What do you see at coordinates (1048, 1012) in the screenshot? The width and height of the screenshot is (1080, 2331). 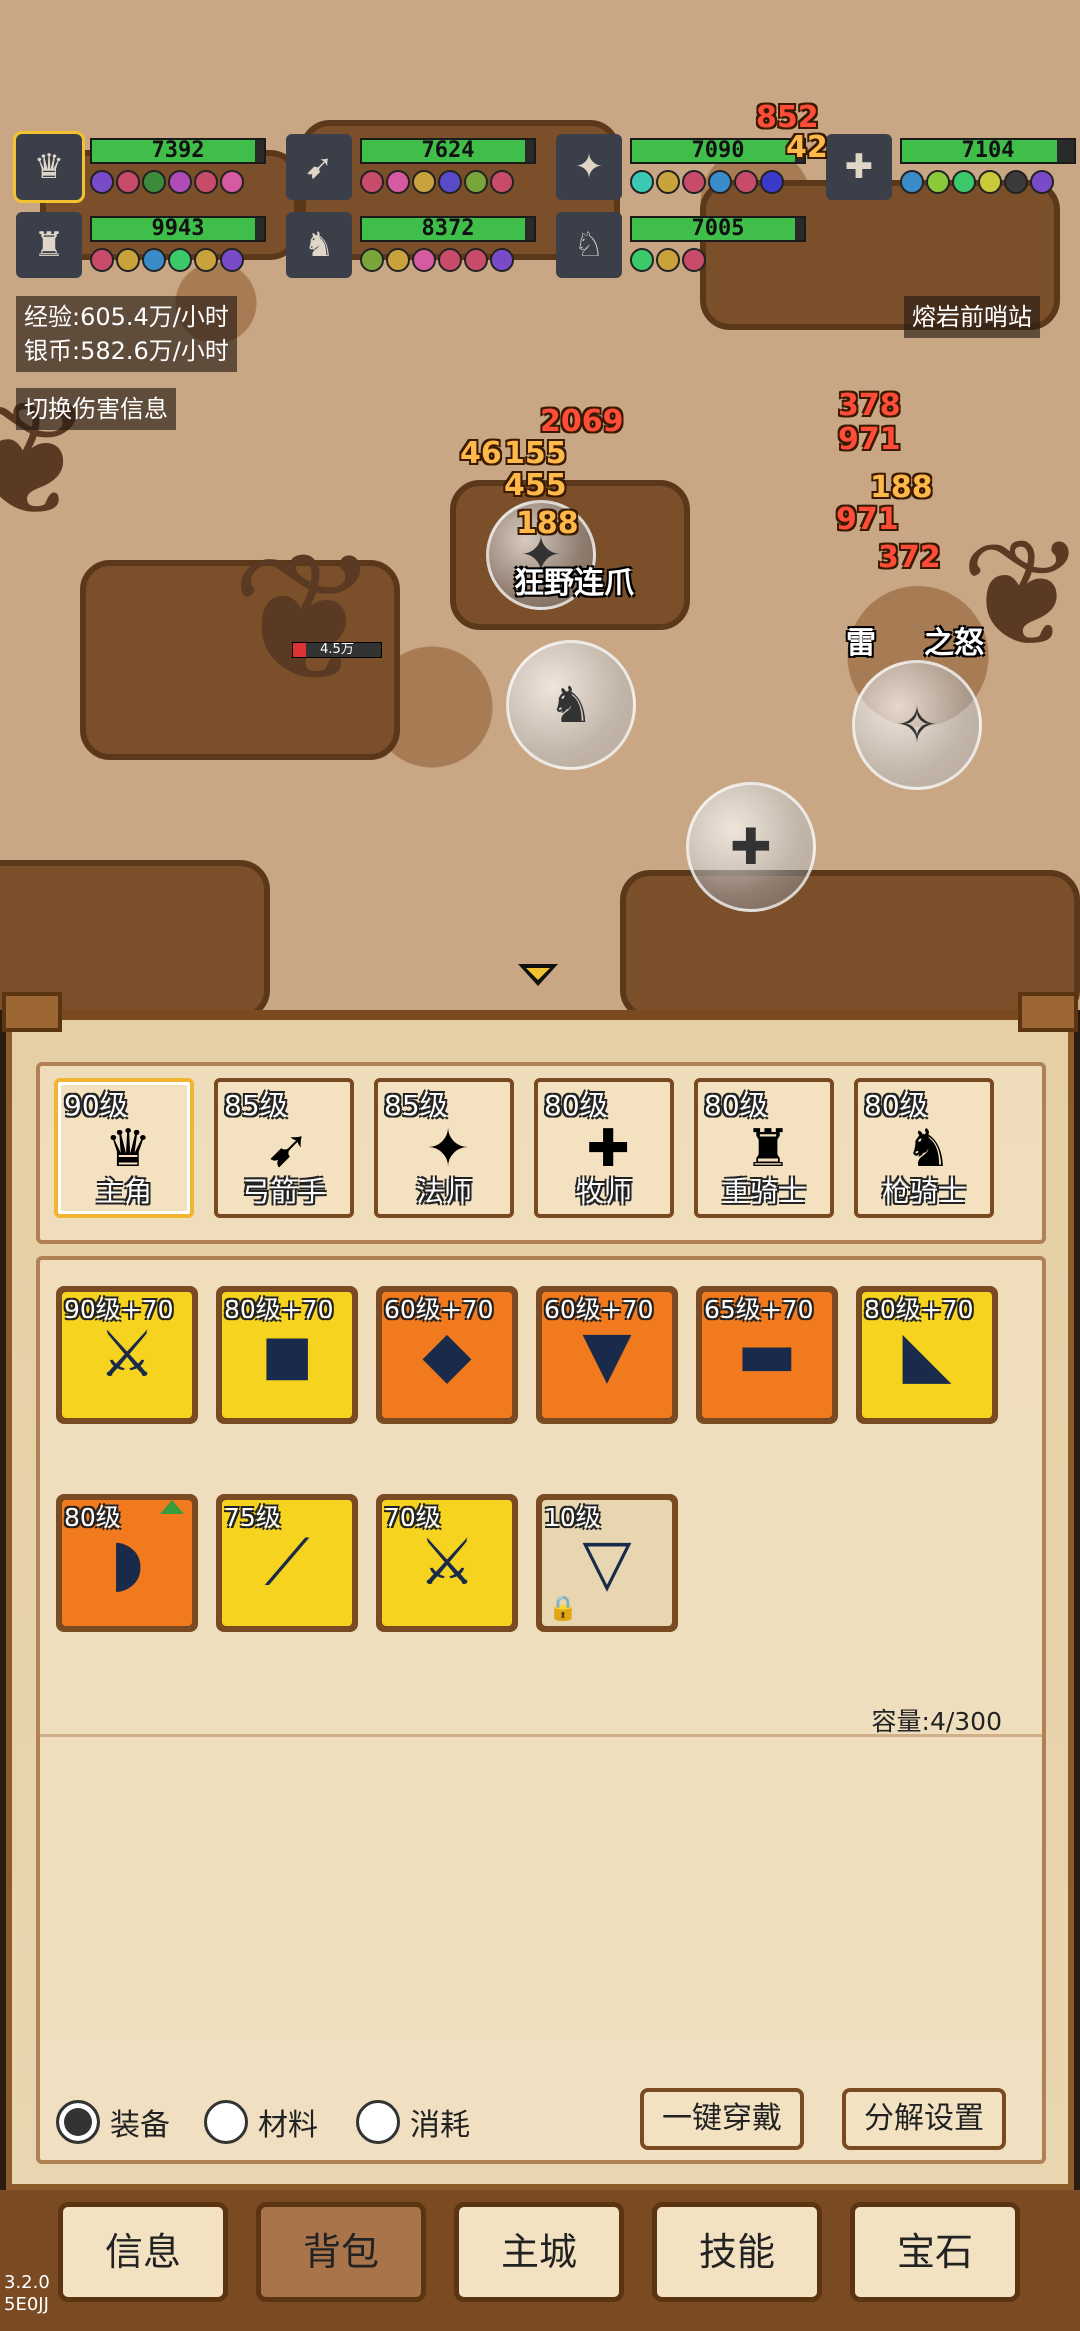 I see `panel-corner` at bounding box center [1048, 1012].